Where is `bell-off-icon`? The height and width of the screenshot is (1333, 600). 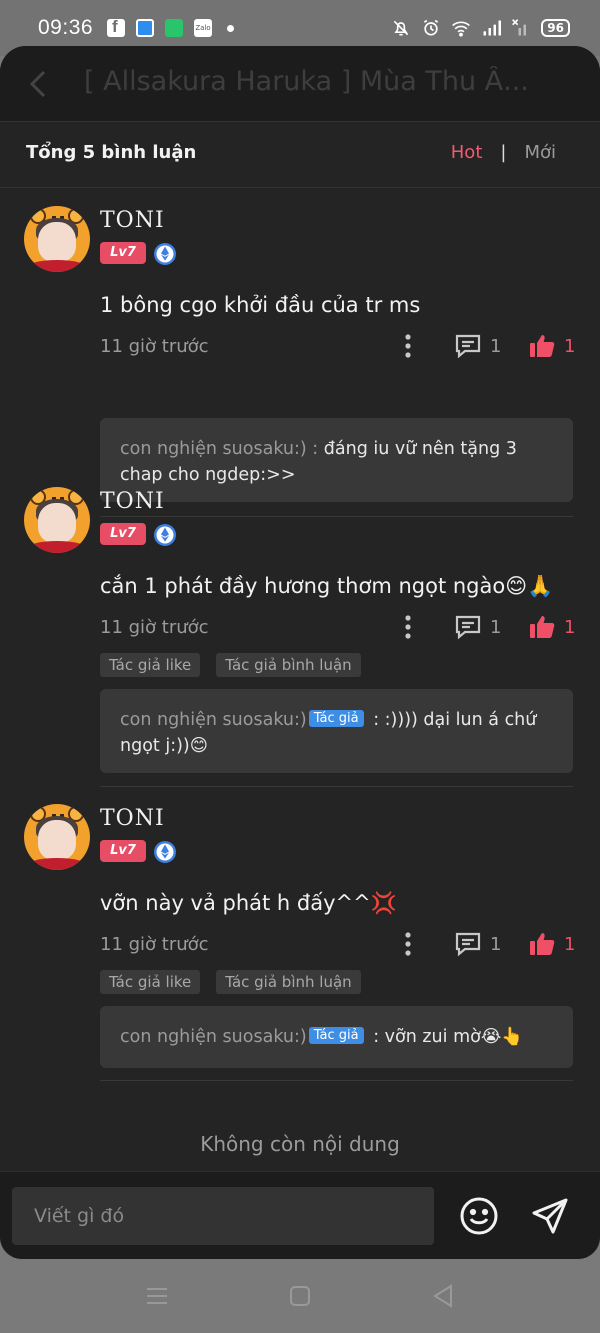 bell-off-icon is located at coordinates (401, 28).